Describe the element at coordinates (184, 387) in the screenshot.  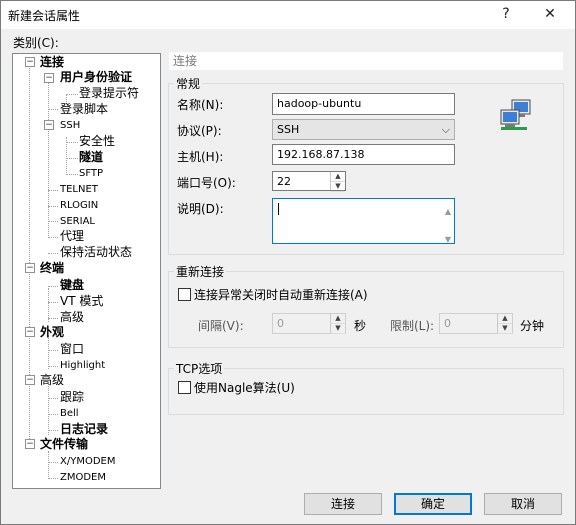
I see `nagle-checkbox` at that location.